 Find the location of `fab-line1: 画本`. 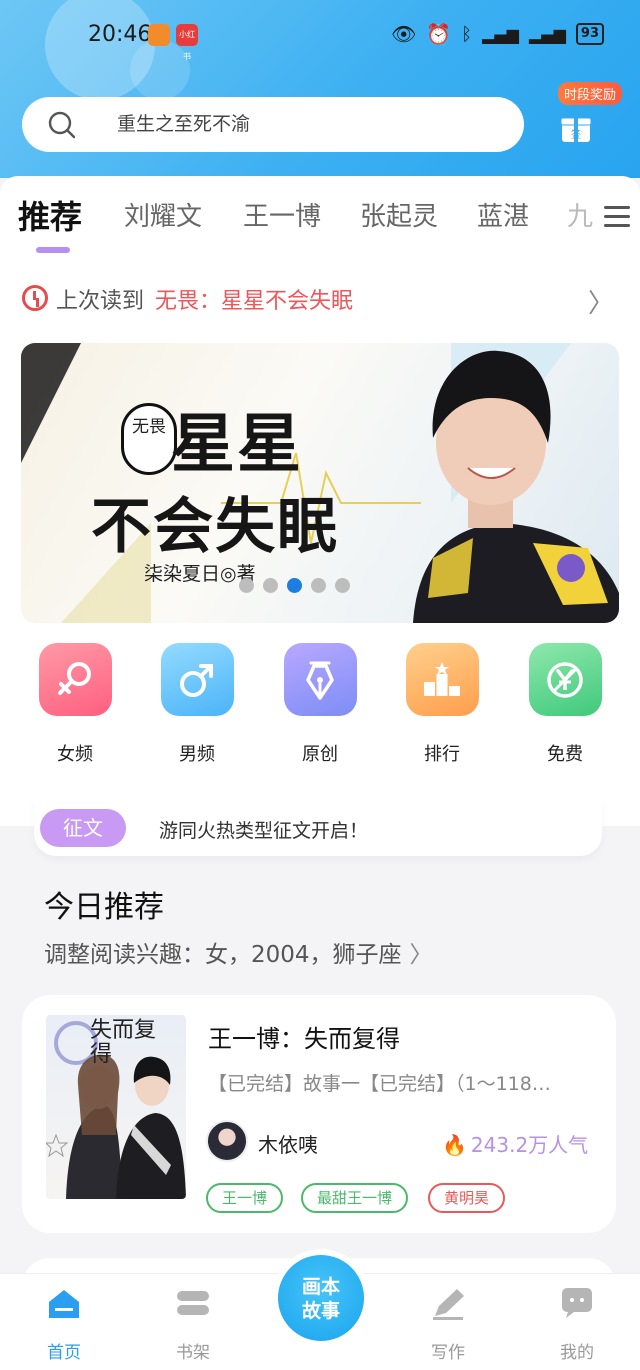

fab-line1: 画本 is located at coordinates (320, 1287).